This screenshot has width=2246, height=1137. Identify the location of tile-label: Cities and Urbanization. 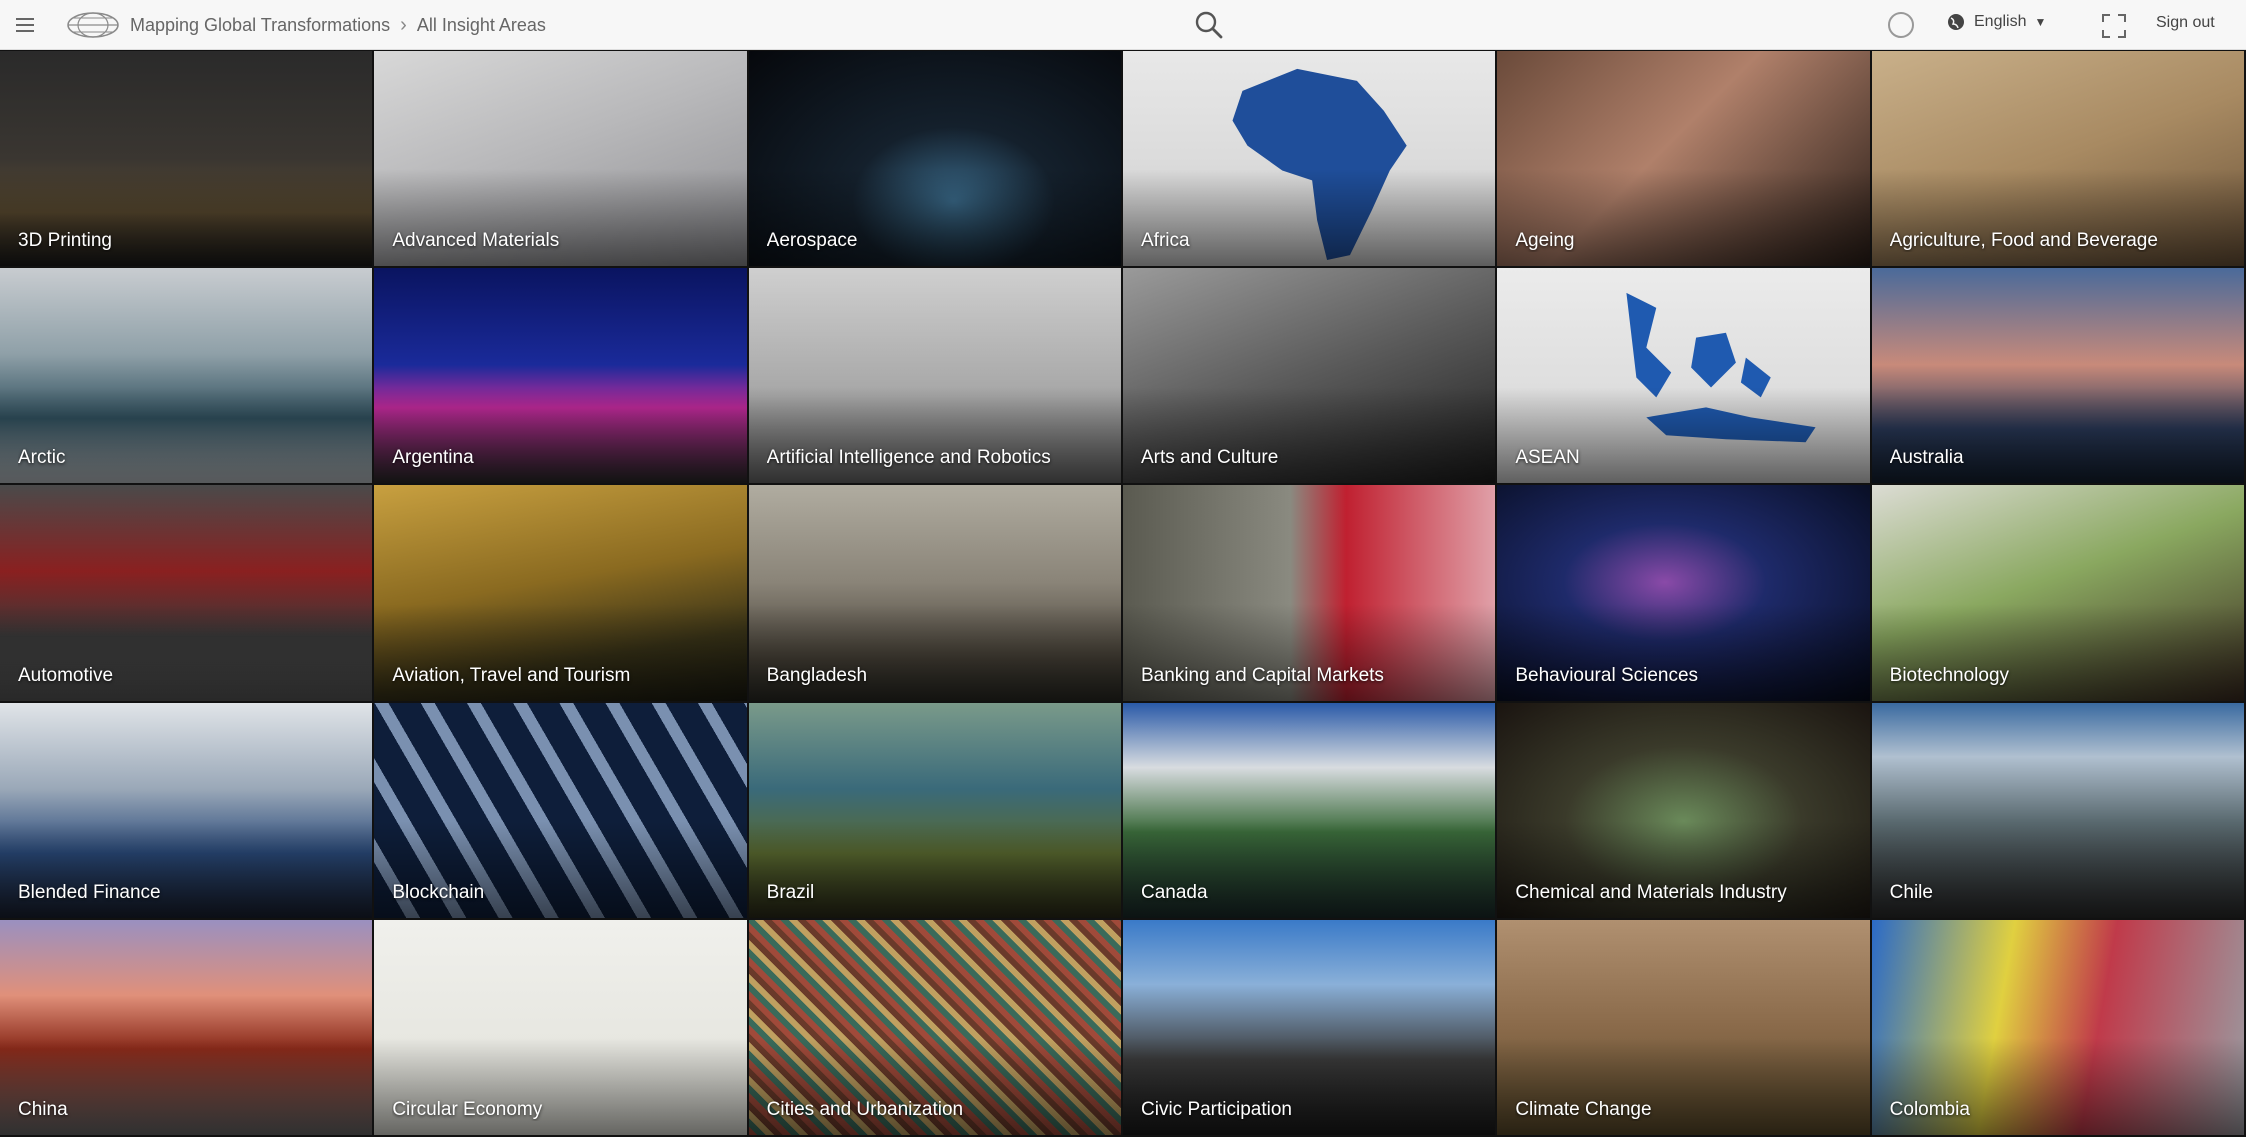
(865, 1109).